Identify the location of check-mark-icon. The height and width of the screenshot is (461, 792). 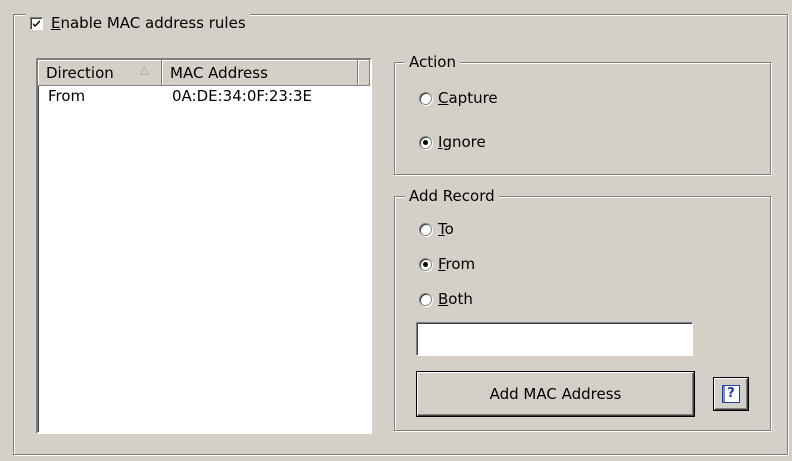
(36, 23).